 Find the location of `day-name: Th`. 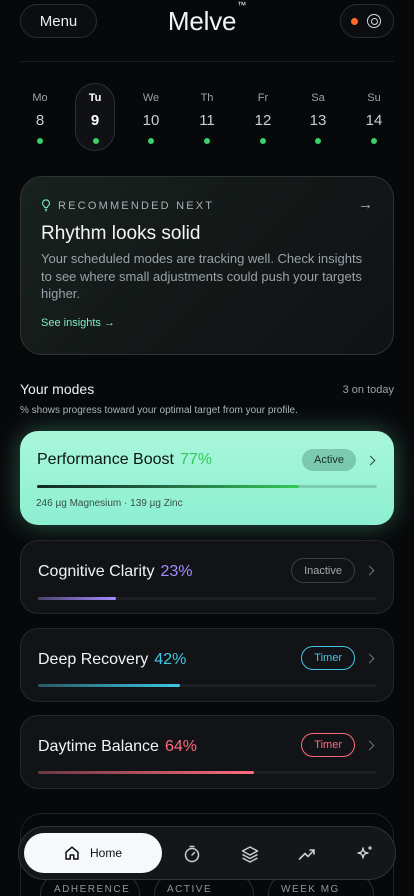

day-name: Th is located at coordinates (207, 98).